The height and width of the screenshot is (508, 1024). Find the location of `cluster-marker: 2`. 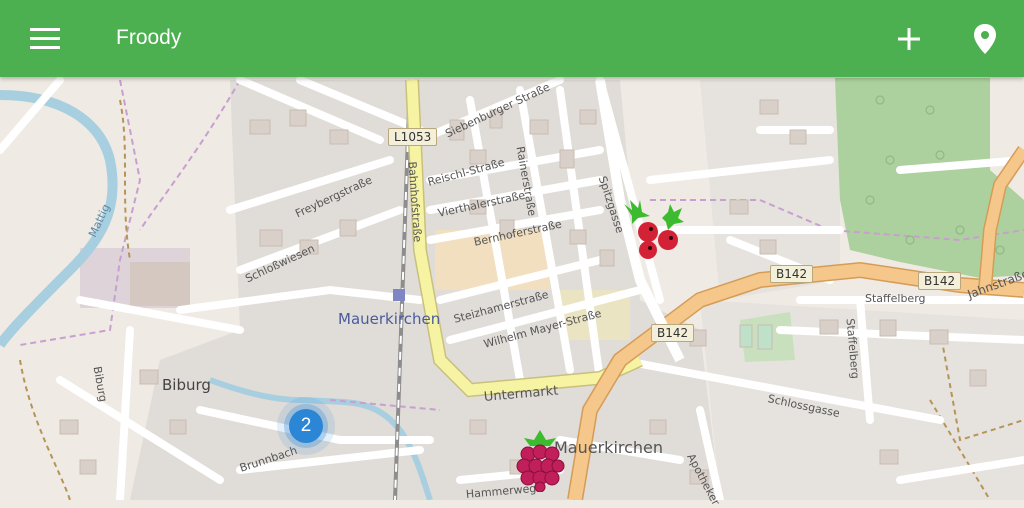

cluster-marker: 2 is located at coordinates (306, 426).